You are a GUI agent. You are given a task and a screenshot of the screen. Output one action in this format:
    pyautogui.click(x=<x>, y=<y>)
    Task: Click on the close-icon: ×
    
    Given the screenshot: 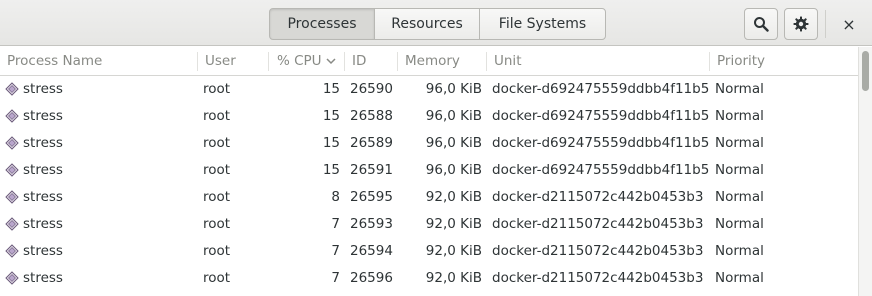 What is the action you would take?
    pyautogui.click(x=849, y=24)
    